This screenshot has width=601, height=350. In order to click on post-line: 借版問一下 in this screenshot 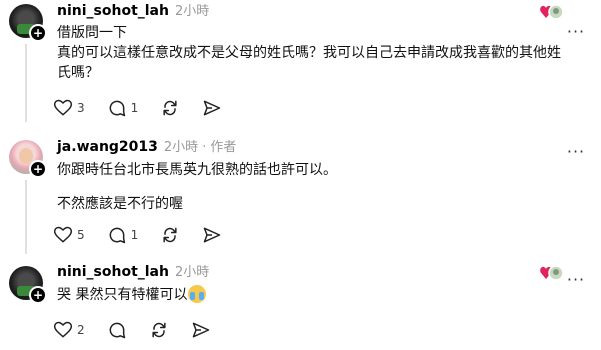, I will do `click(92, 33)`.